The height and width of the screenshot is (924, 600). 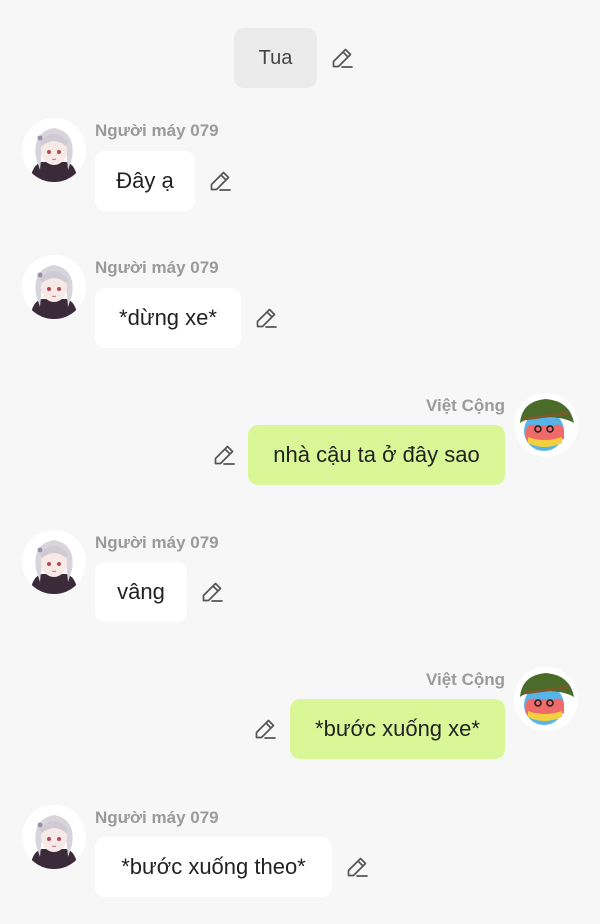 I want to click on message-text: *bước xuống theo*, so click(x=213, y=866).